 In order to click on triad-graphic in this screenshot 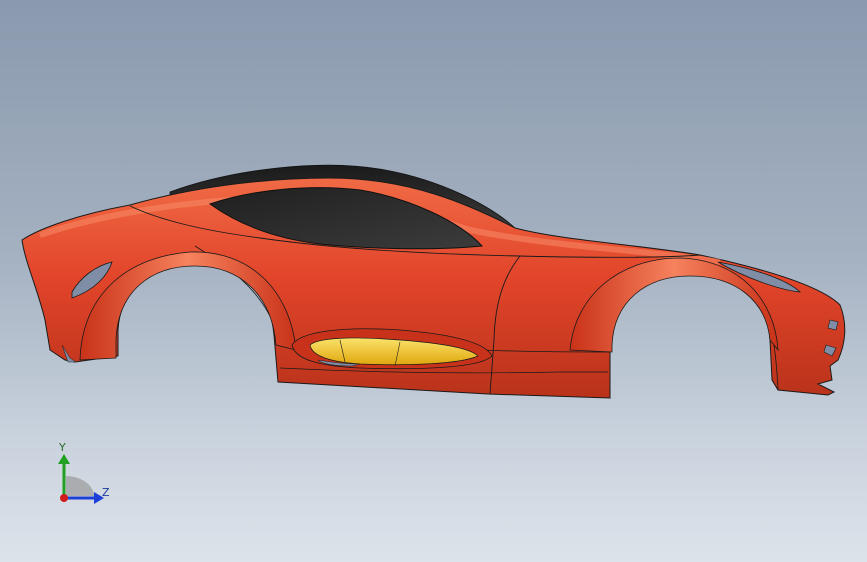, I will do `click(81, 479)`.